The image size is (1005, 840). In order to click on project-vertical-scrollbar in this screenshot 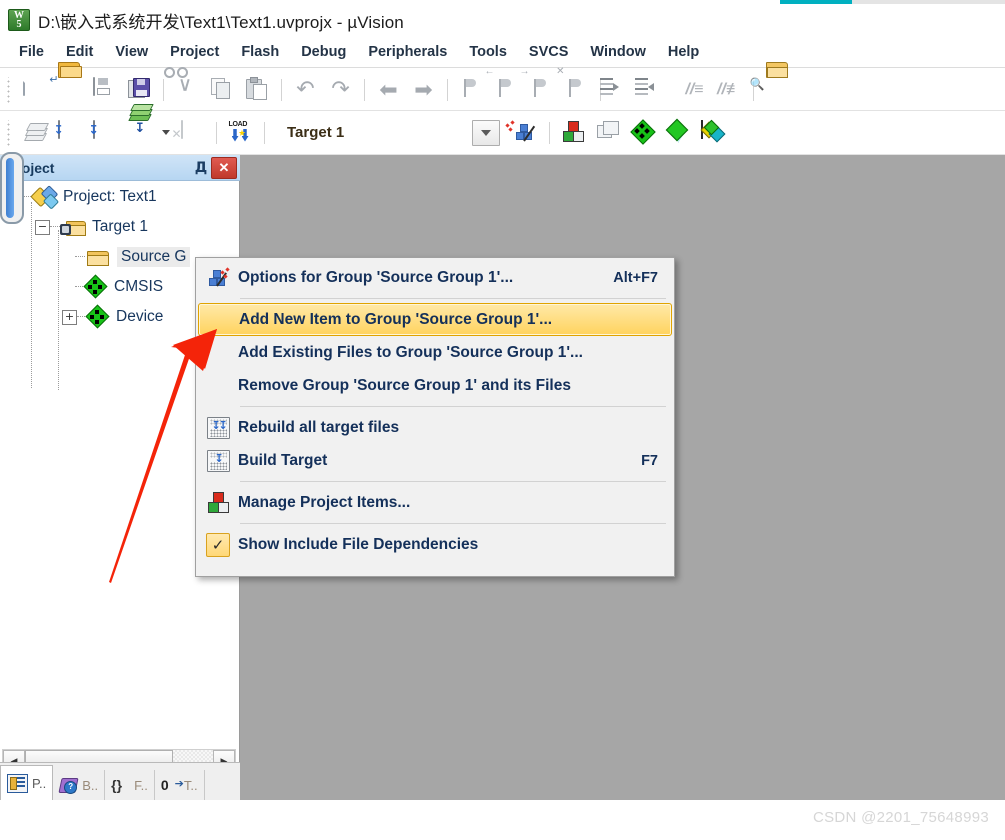, I will do `click(12, 188)`.